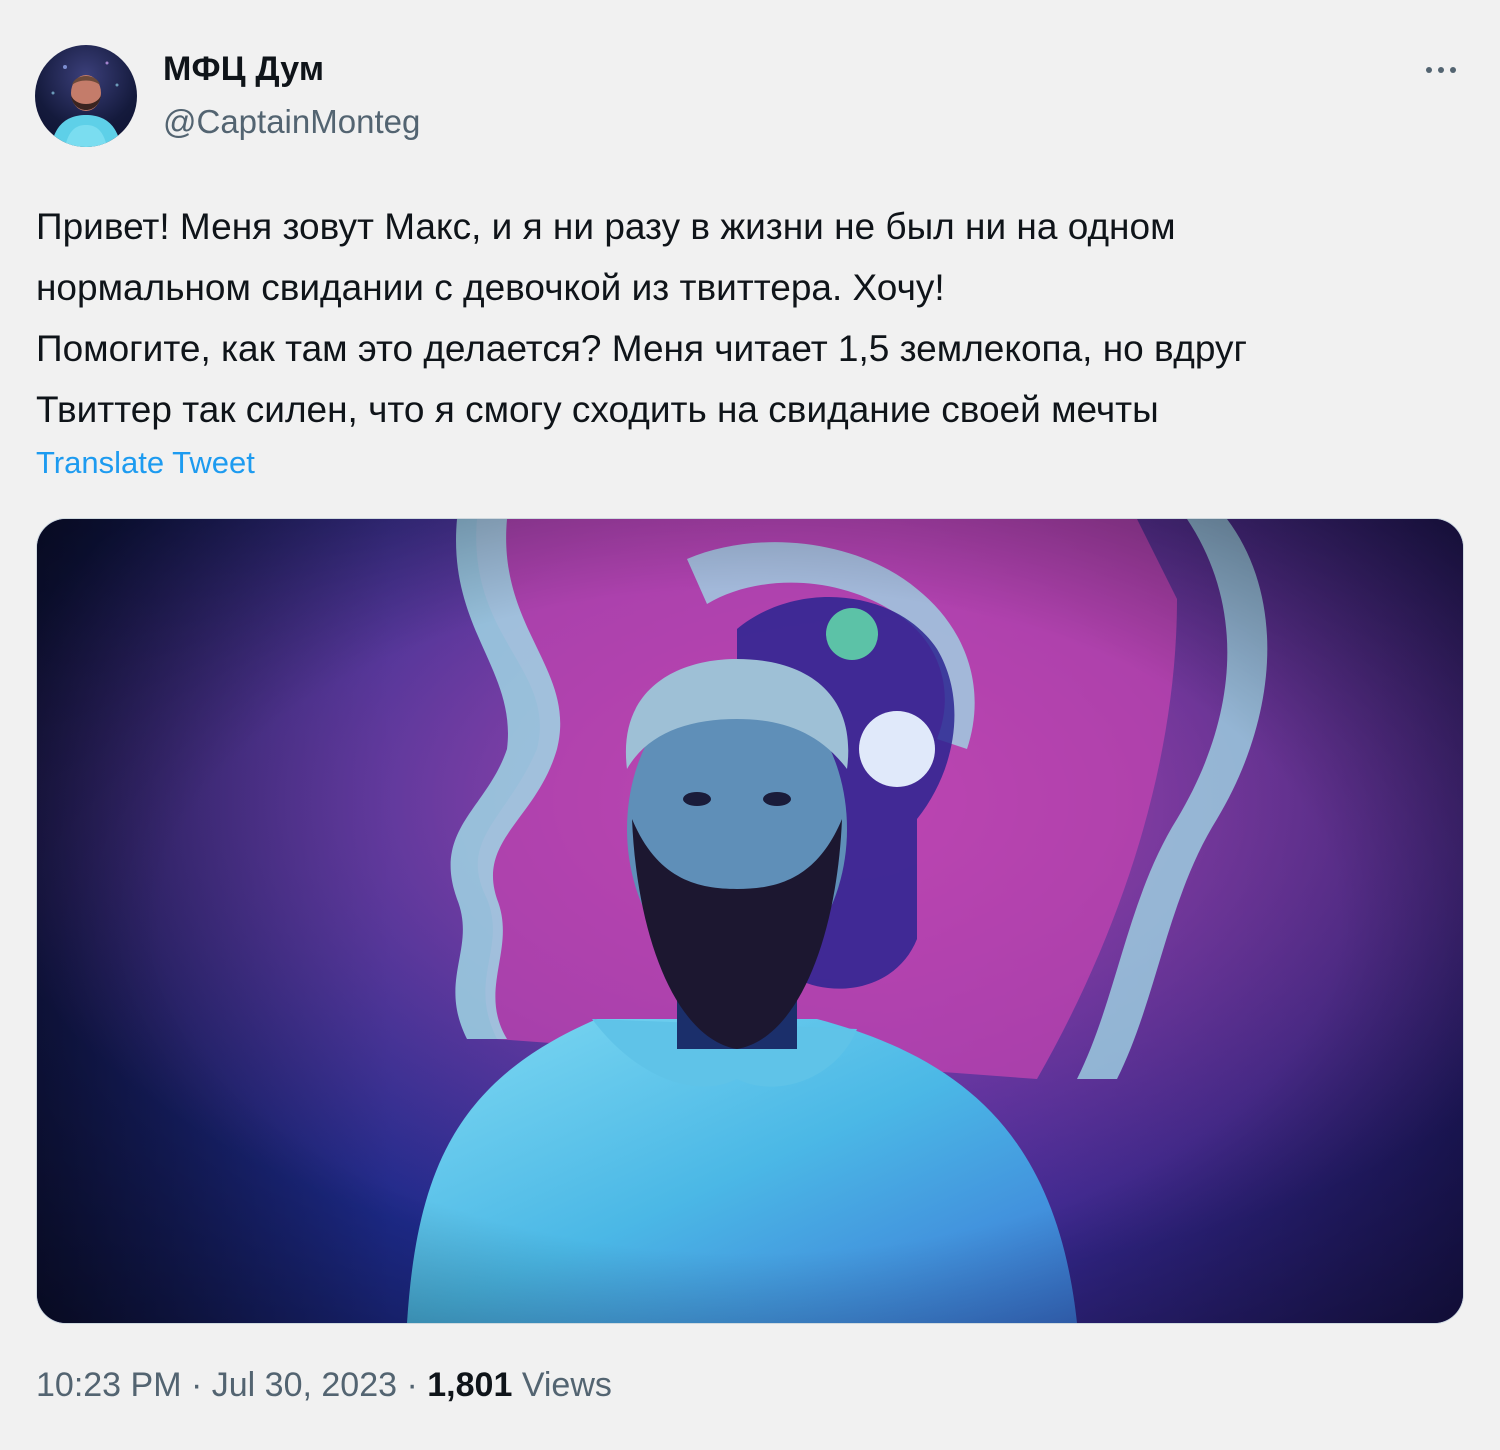 The image size is (1500, 1450). I want to click on more-options-icon, so click(1441, 70).